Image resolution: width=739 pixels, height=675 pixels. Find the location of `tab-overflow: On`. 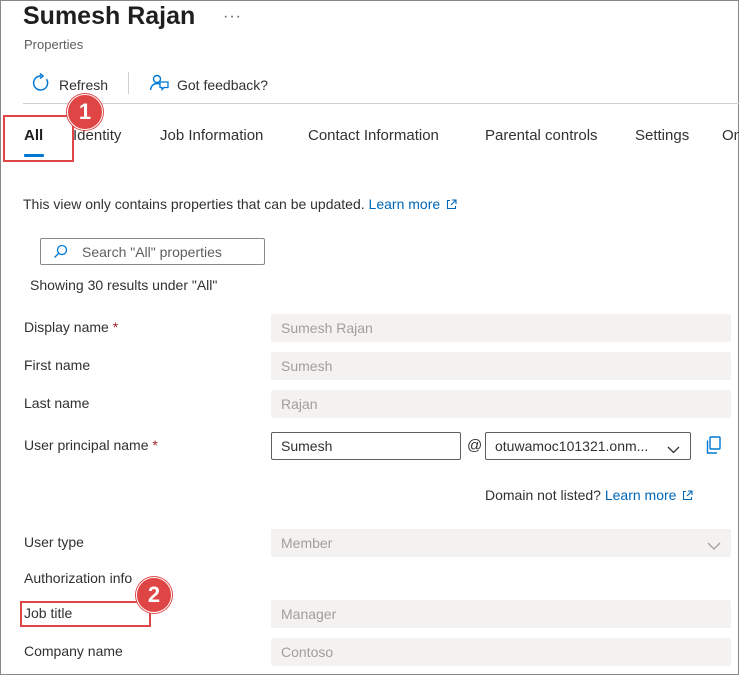

tab-overflow: On is located at coordinates (730, 135).